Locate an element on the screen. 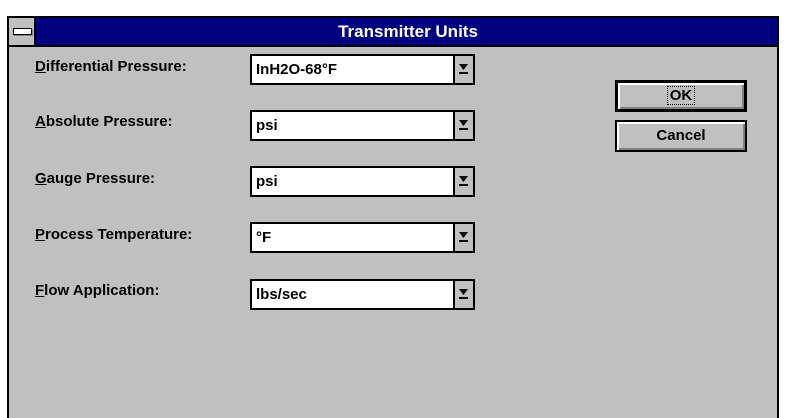 This screenshot has height=418, width=793. system-menu-button is located at coordinates (22, 31).